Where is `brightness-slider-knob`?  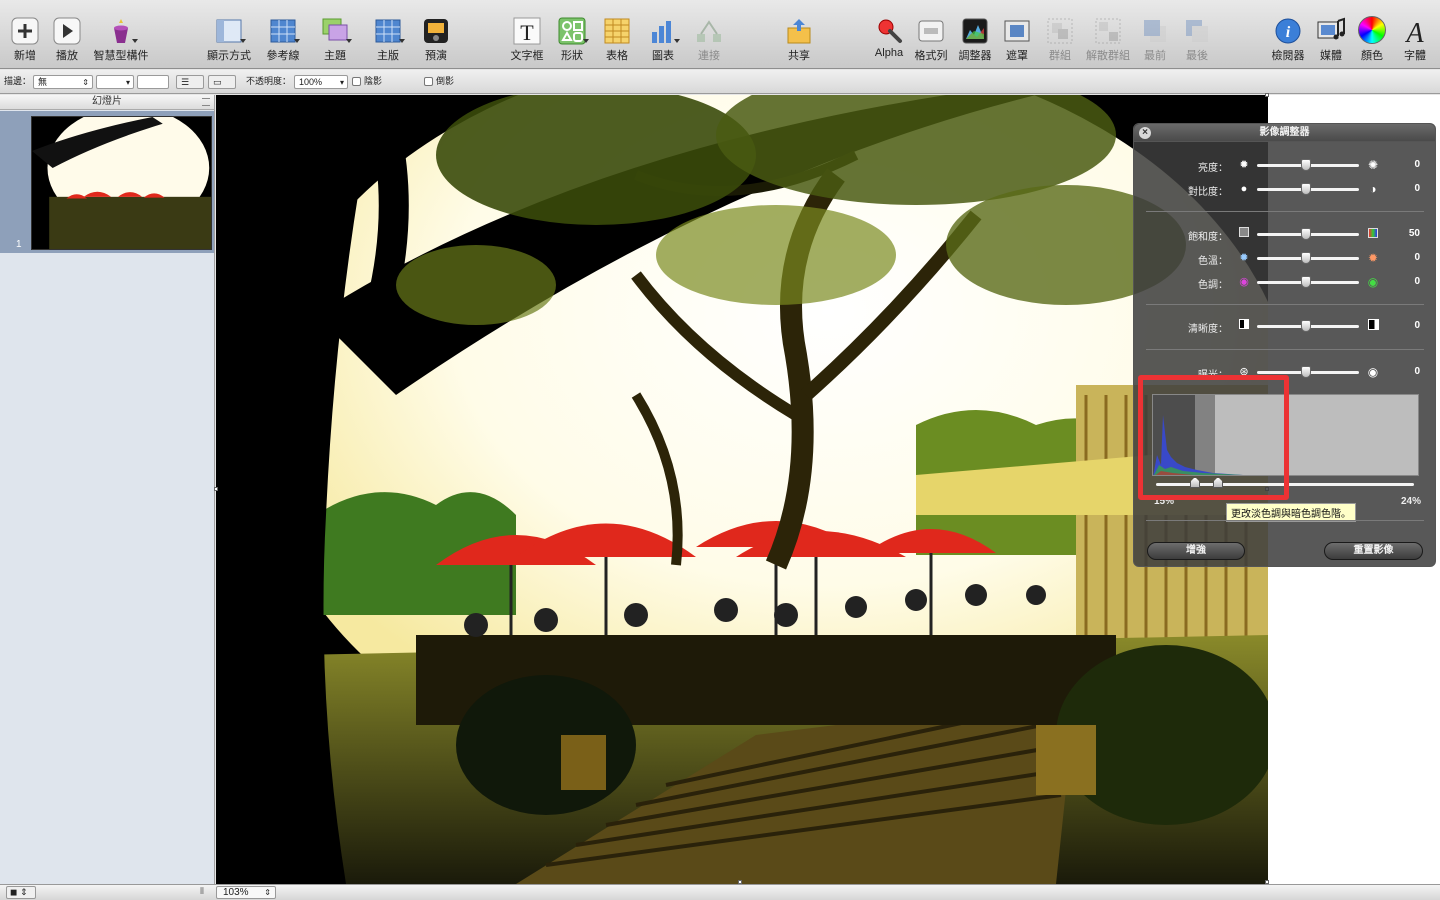 brightness-slider-knob is located at coordinates (1306, 165).